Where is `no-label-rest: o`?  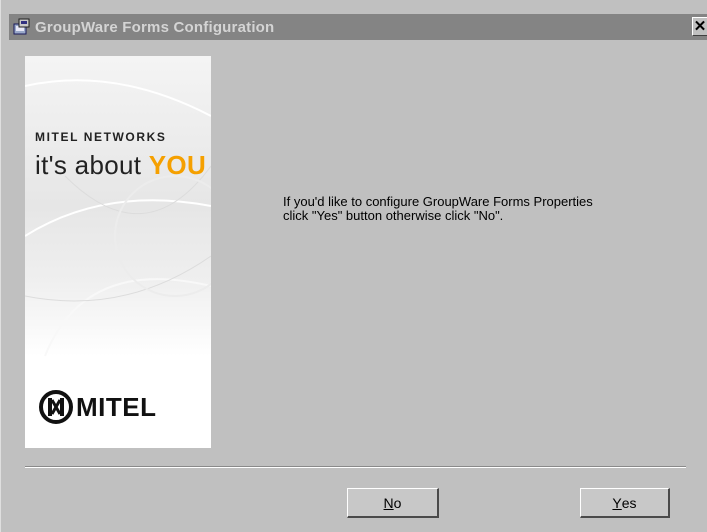 no-label-rest: o is located at coordinates (397, 502).